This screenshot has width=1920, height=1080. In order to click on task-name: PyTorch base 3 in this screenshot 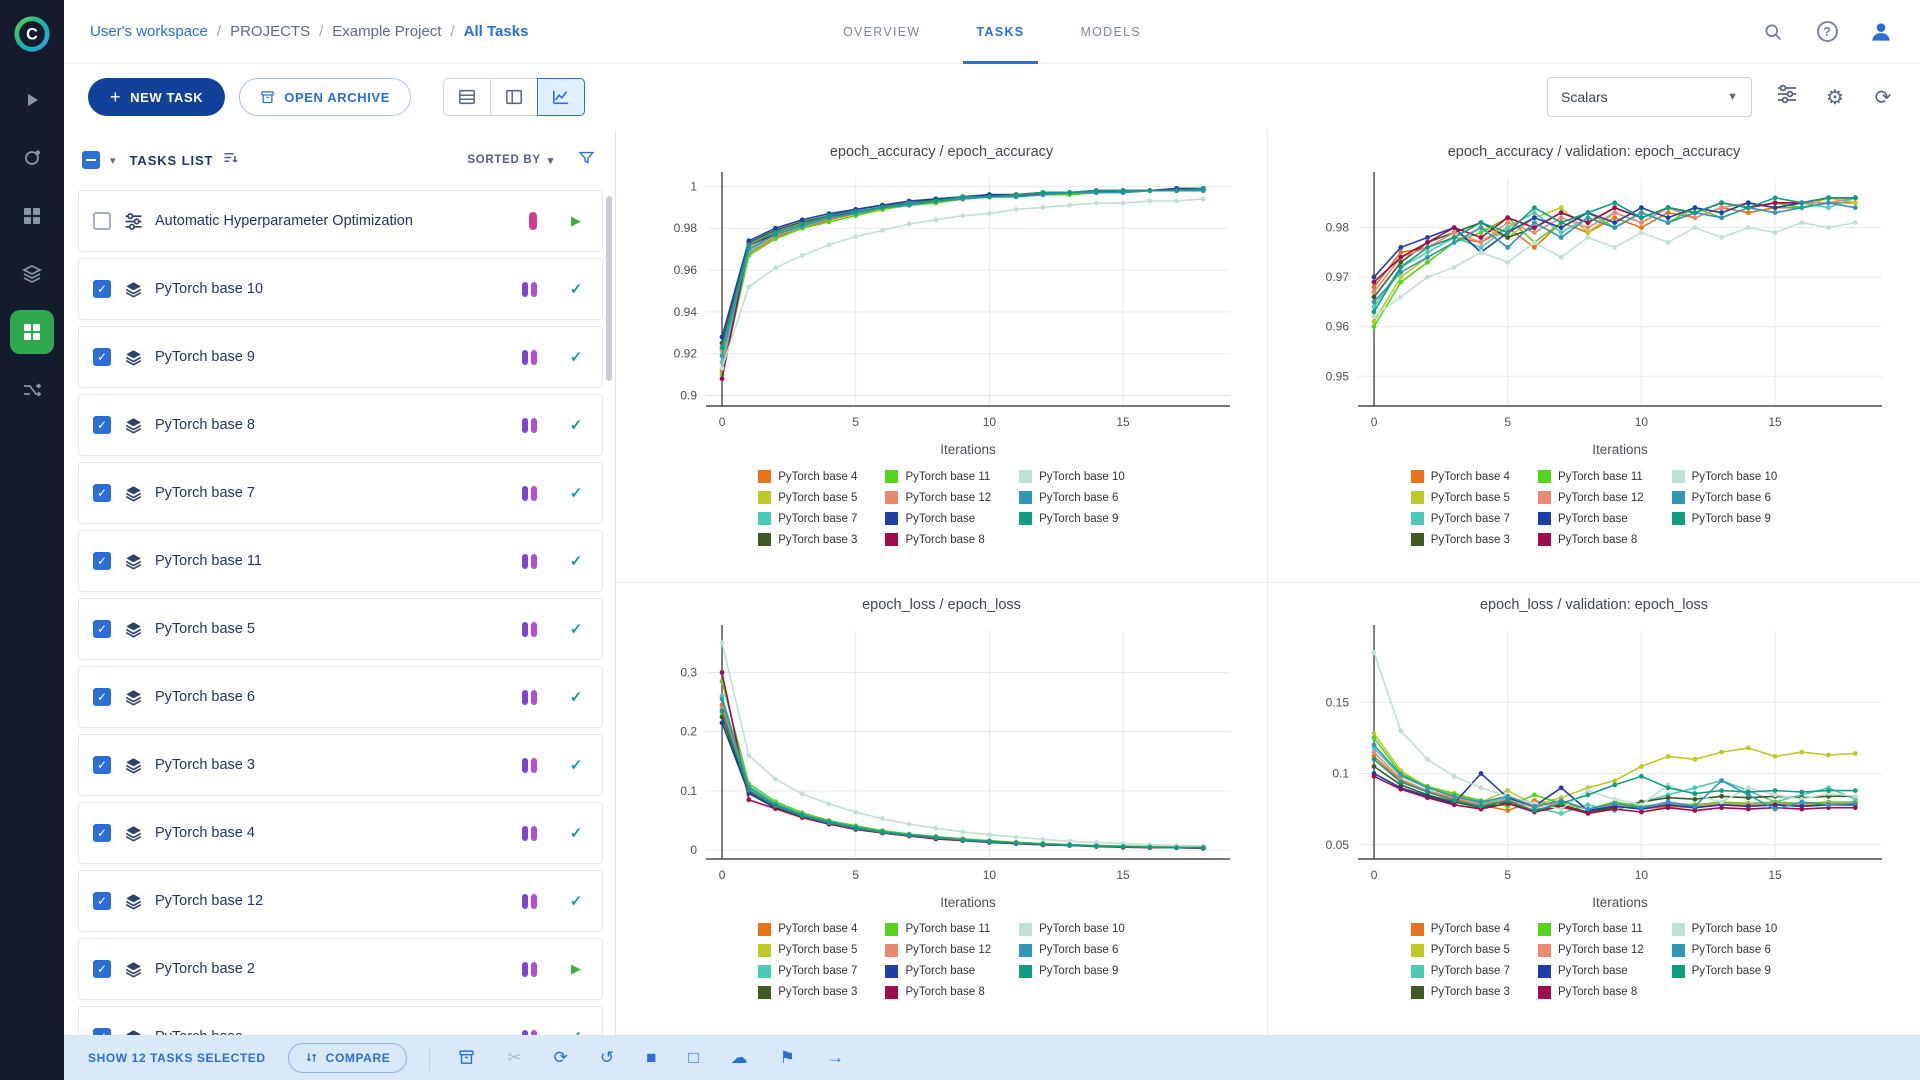, I will do `click(332, 765)`.